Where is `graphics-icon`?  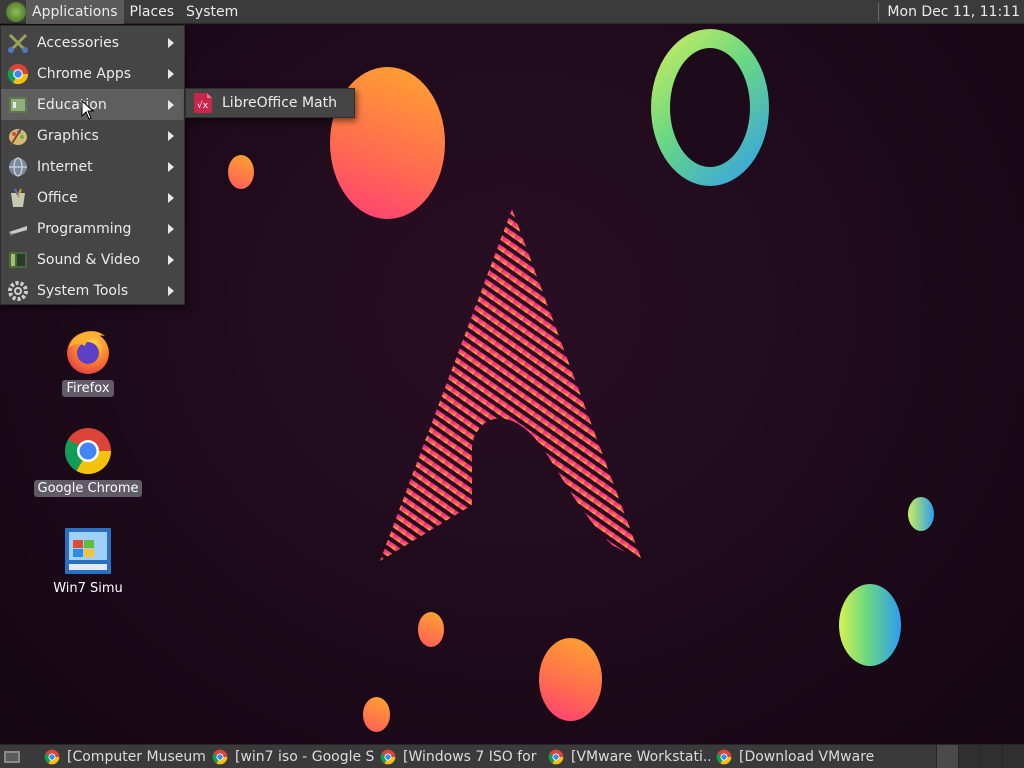 graphics-icon is located at coordinates (18, 136).